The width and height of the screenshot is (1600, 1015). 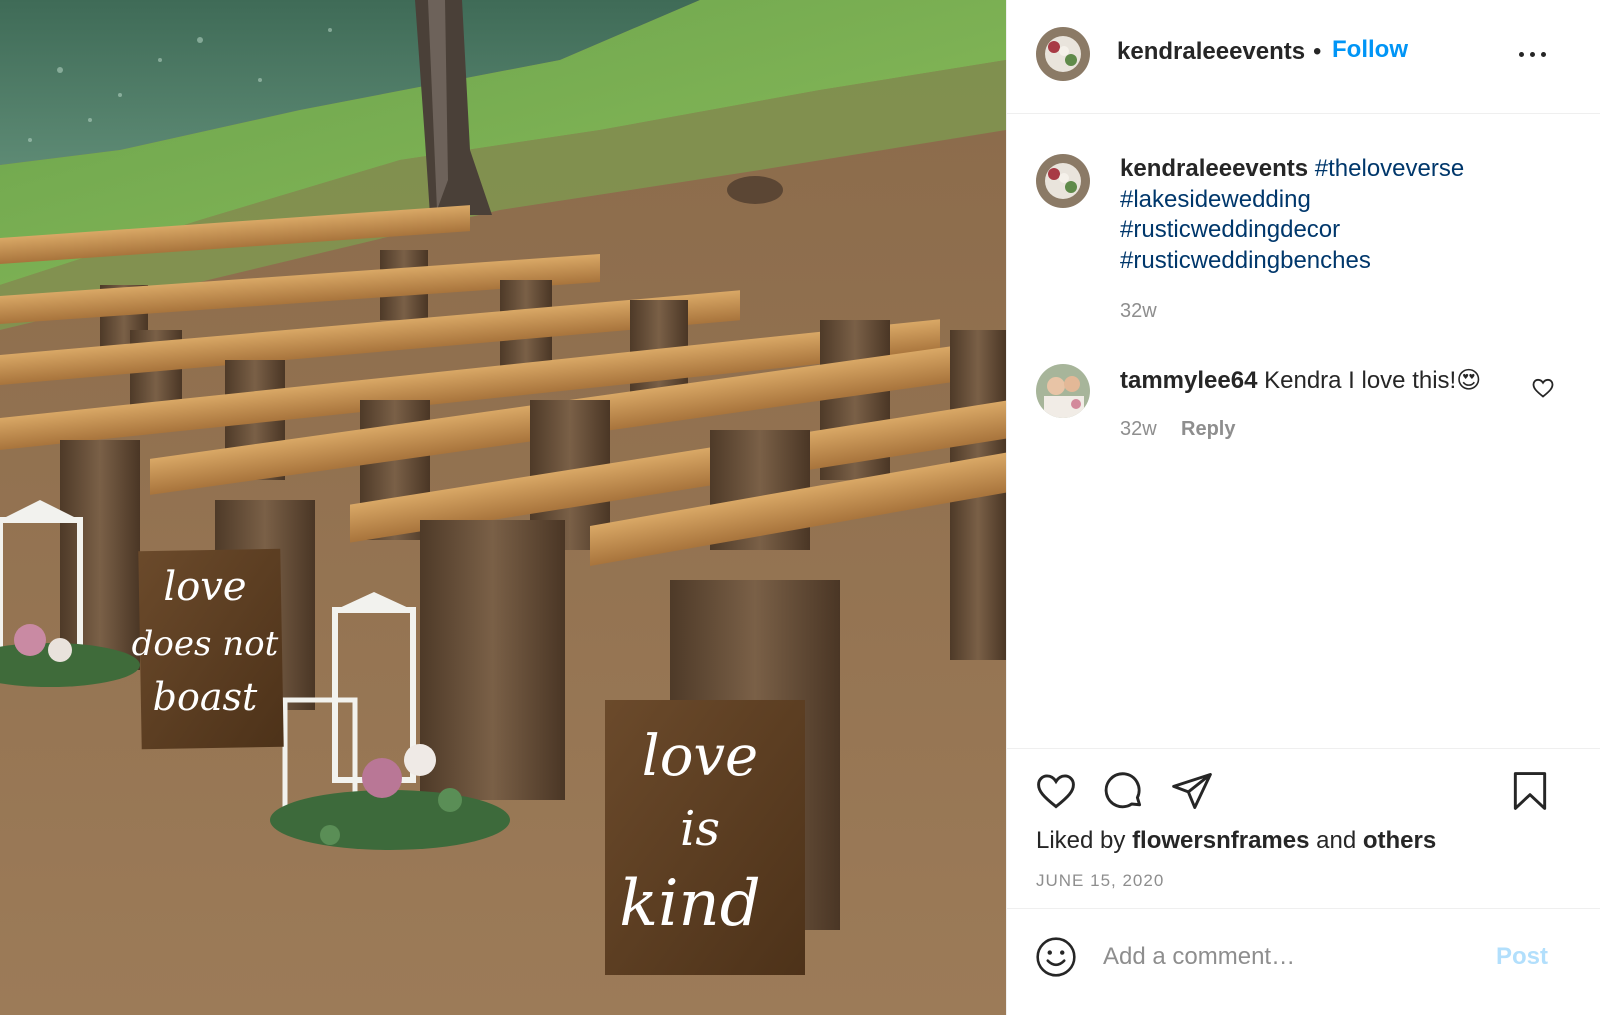 I want to click on commenter-username: tammylee64, so click(x=1188, y=380).